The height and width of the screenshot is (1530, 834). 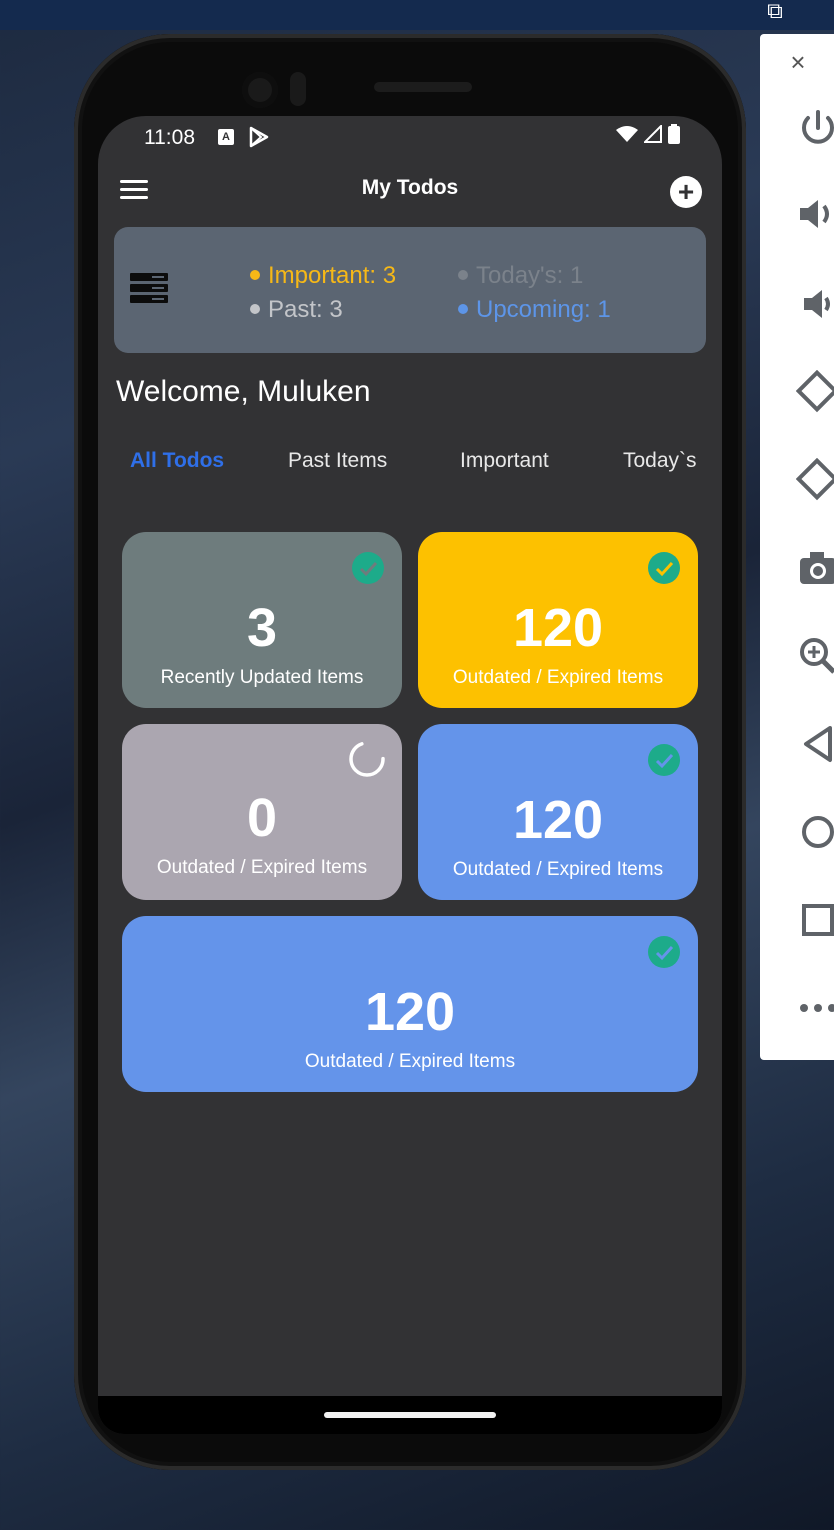 What do you see at coordinates (169, 137) in the screenshot?
I see `status-time: 11:08` at bounding box center [169, 137].